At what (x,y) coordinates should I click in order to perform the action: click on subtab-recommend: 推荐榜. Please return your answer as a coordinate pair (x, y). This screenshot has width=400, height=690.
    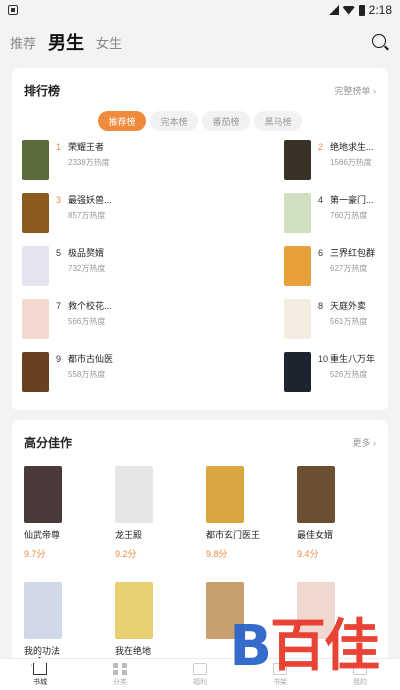
    Looking at the image, I should click on (122, 121).